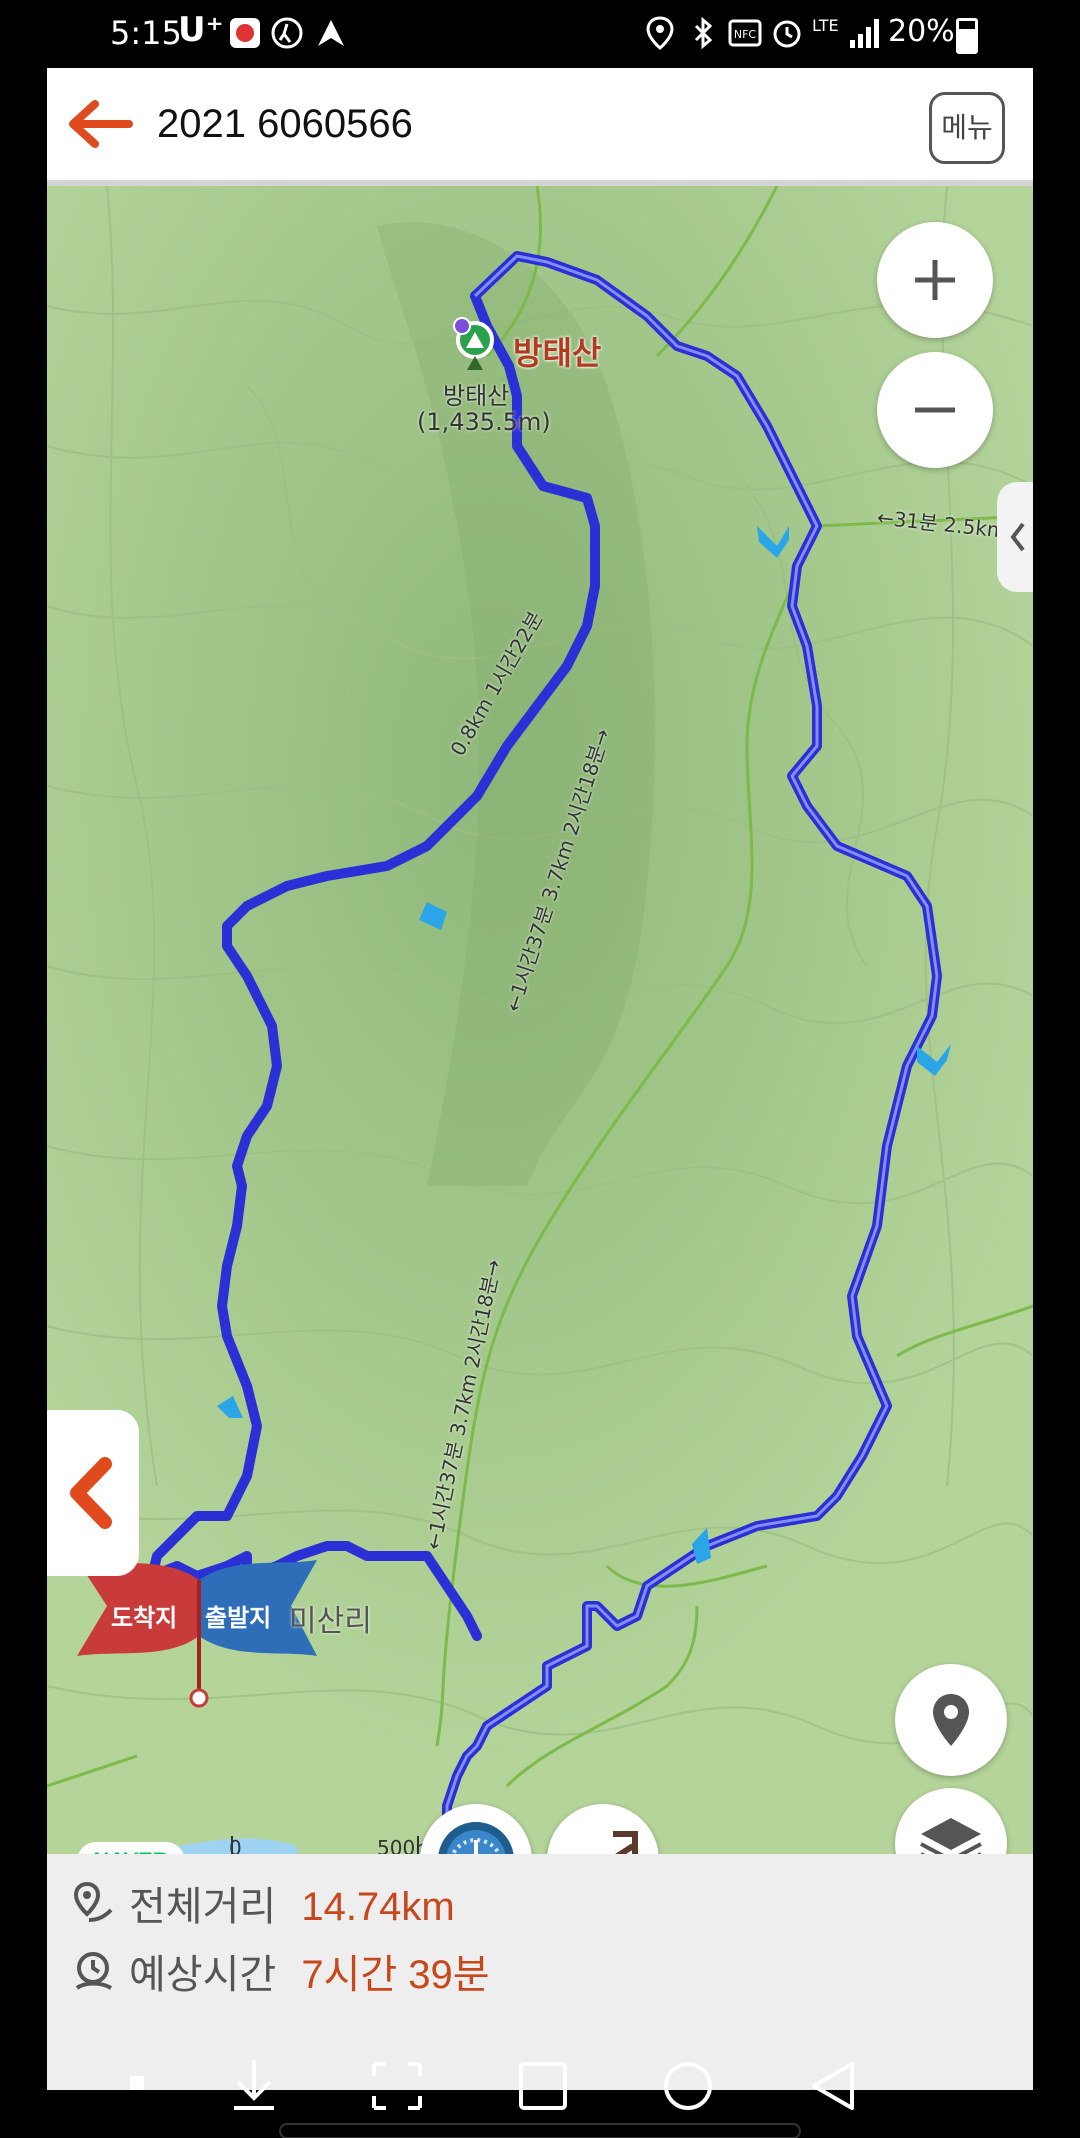  I want to click on page-title: 2021 6060566, so click(285, 124).